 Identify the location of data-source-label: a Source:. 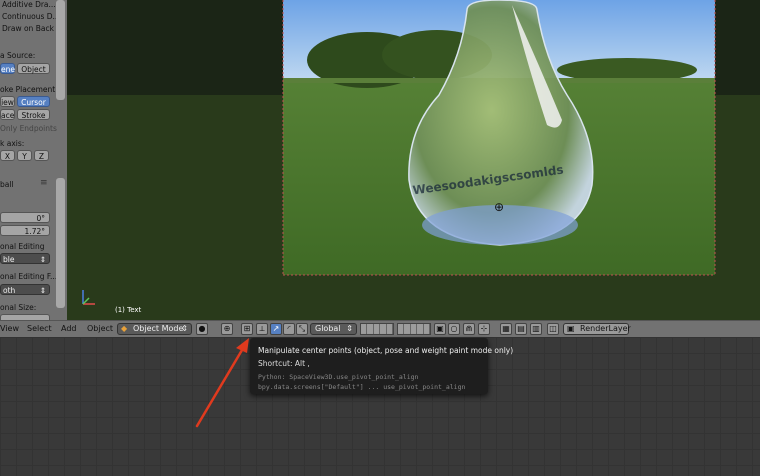
(18, 55).